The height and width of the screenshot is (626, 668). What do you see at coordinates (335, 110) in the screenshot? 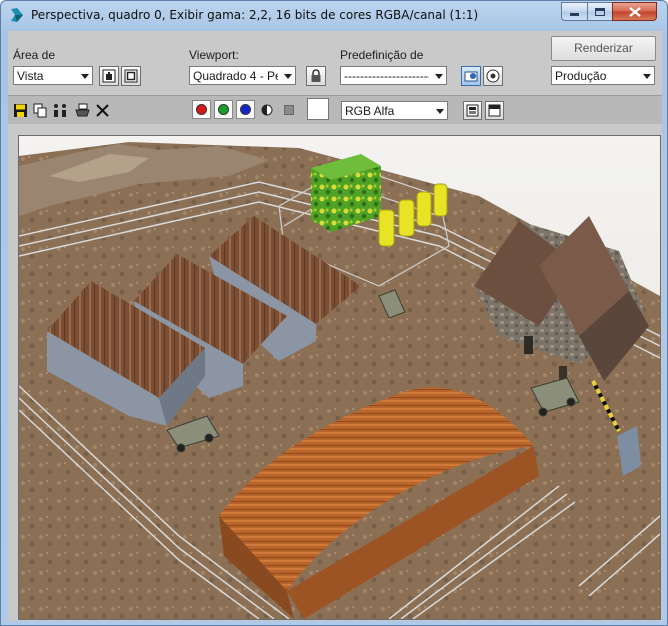
I see `image-toolbar: RGB Alfa` at bounding box center [335, 110].